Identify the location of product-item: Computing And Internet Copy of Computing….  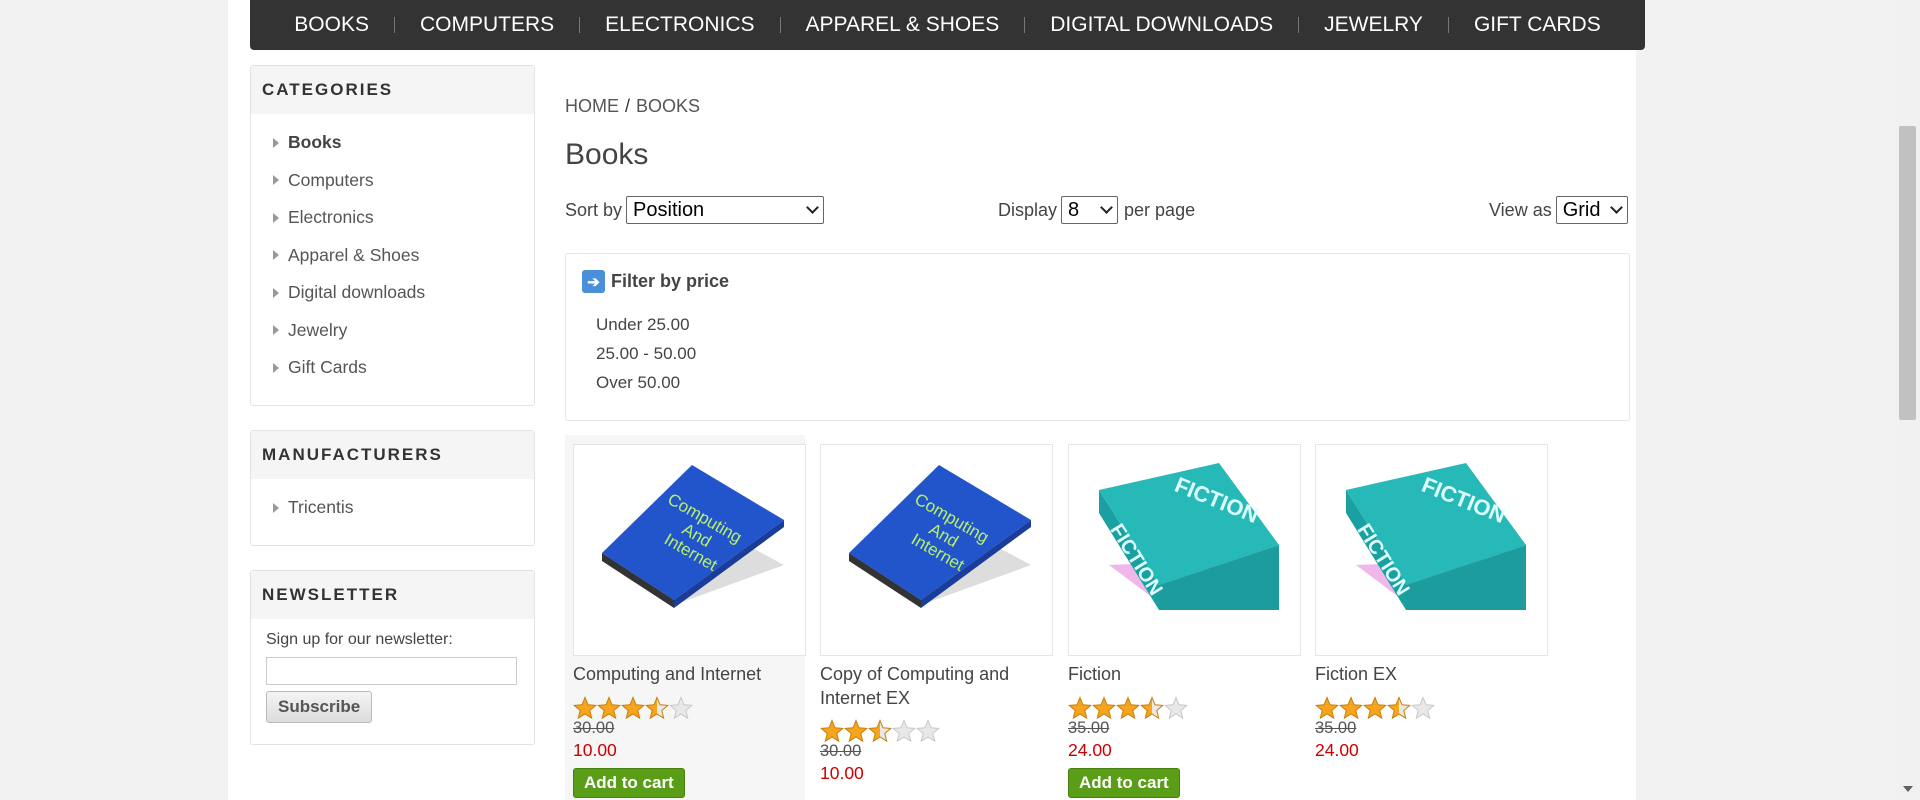
(932, 617).